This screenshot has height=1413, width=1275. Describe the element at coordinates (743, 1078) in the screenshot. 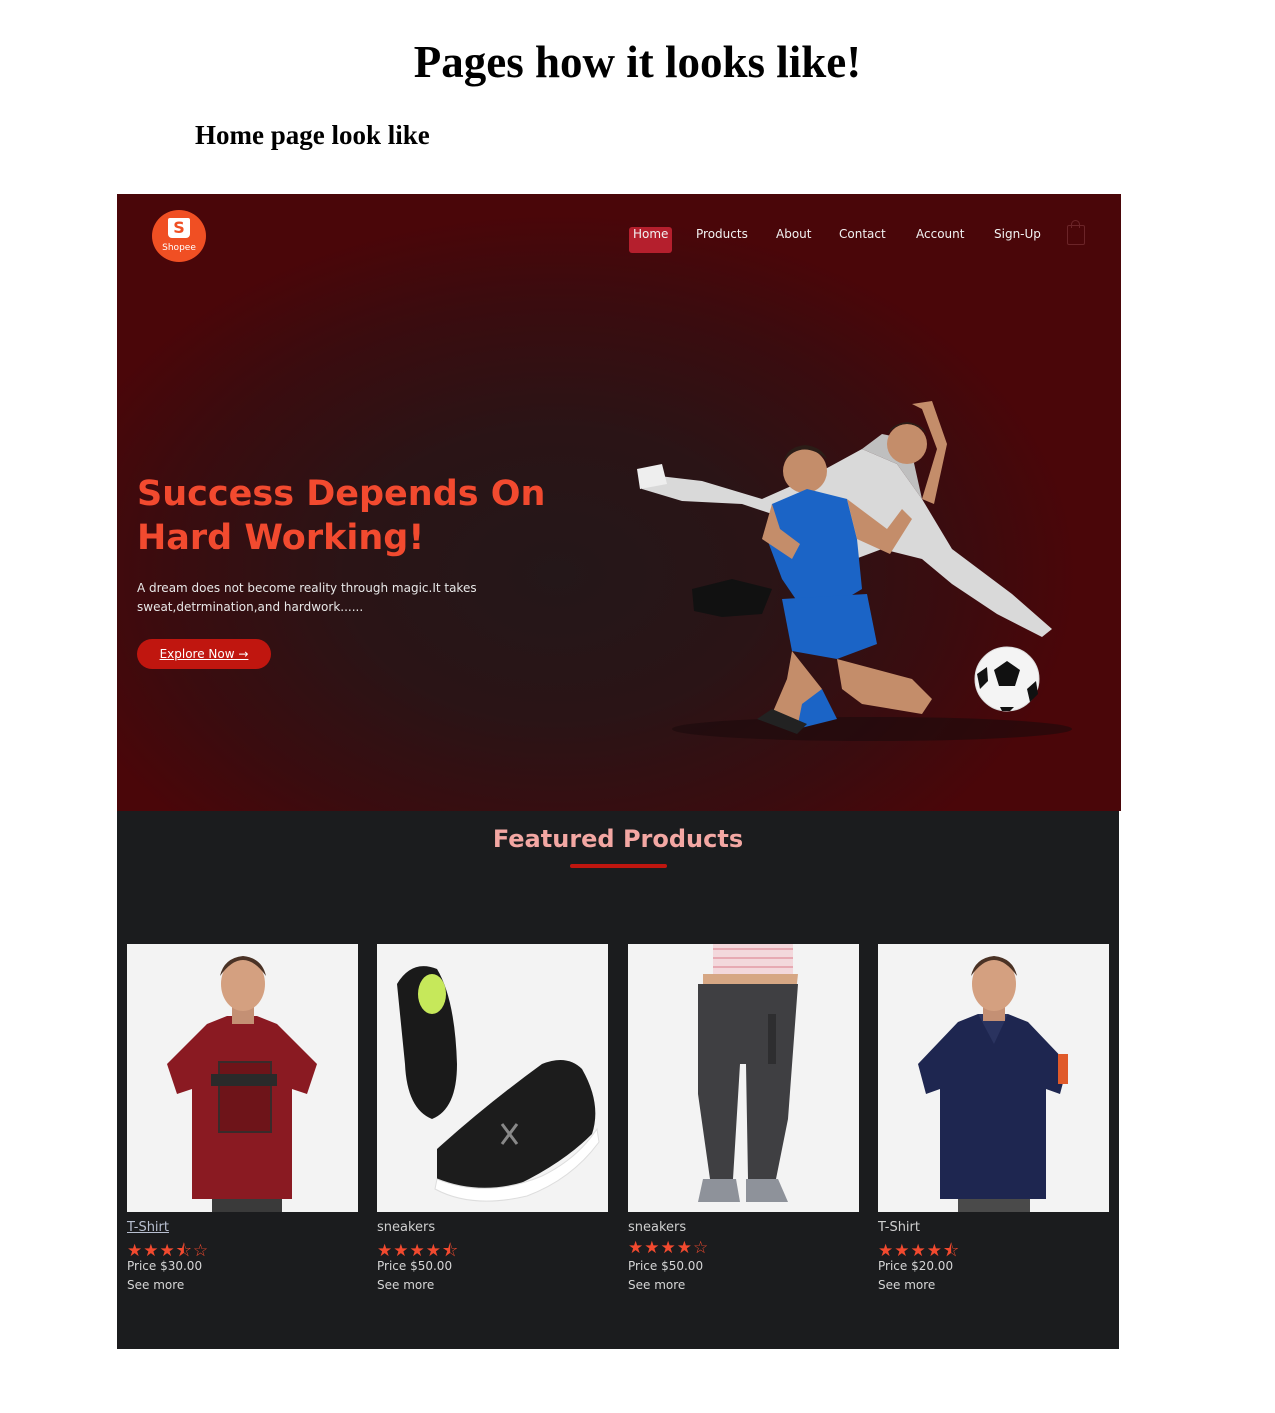

I see `product-image-joggers` at that location.